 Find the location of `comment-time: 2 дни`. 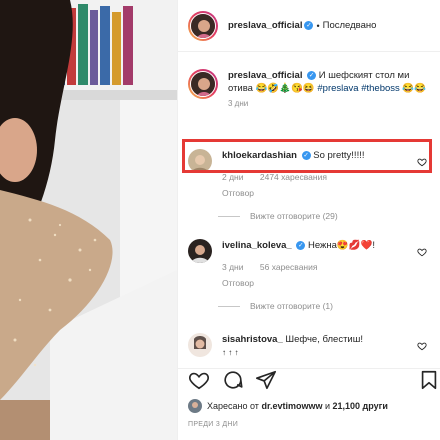

comment-time: 2 дни is located at coordinates (233, 177).